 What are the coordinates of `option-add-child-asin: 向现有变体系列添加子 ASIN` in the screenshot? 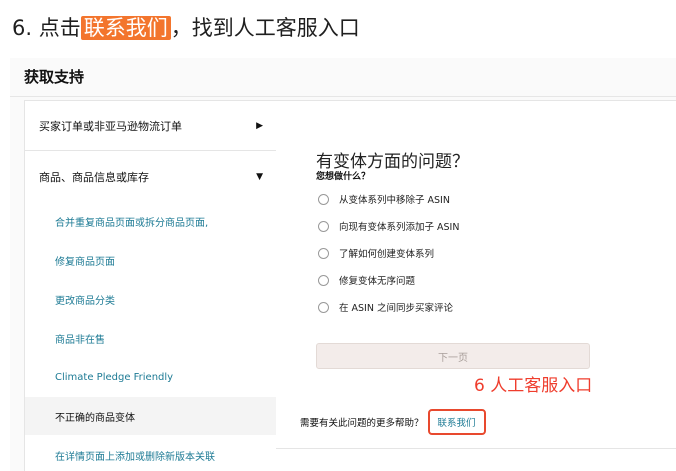 It's located at (388, 226).